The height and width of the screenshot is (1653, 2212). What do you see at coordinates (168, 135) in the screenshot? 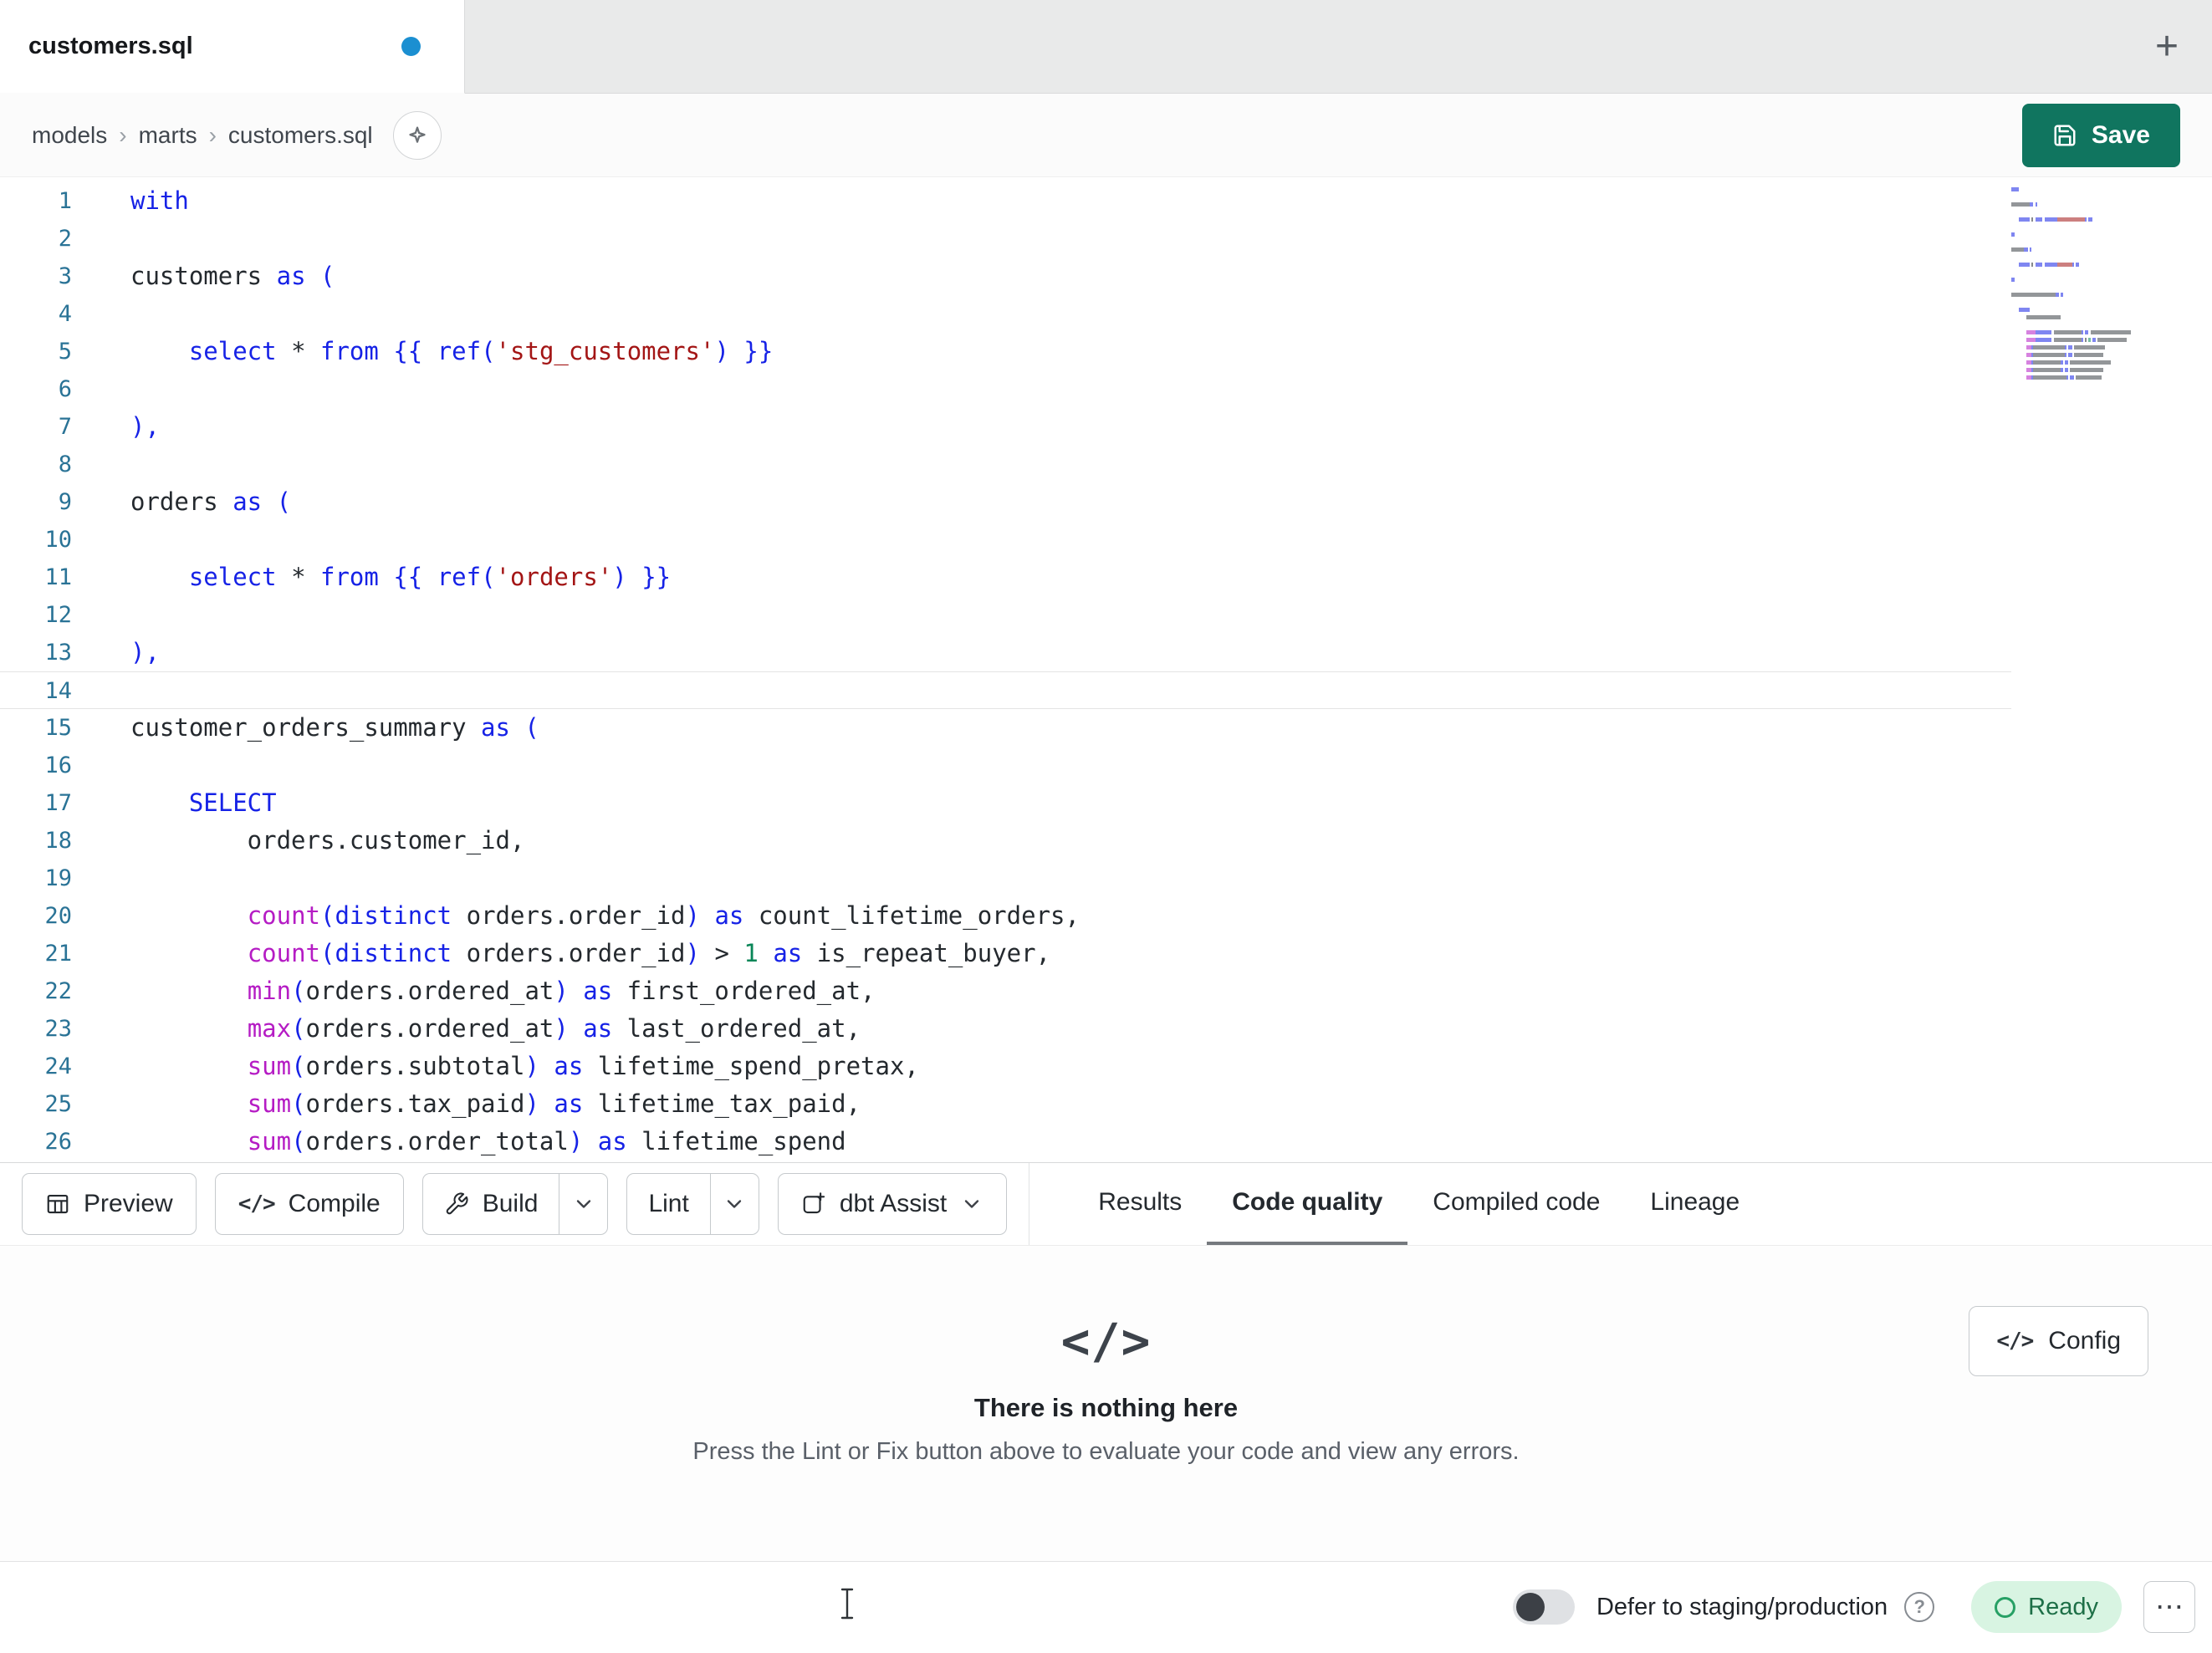
I see `breadcrumb-item-marts: marts` at bounding box center [168, 135].